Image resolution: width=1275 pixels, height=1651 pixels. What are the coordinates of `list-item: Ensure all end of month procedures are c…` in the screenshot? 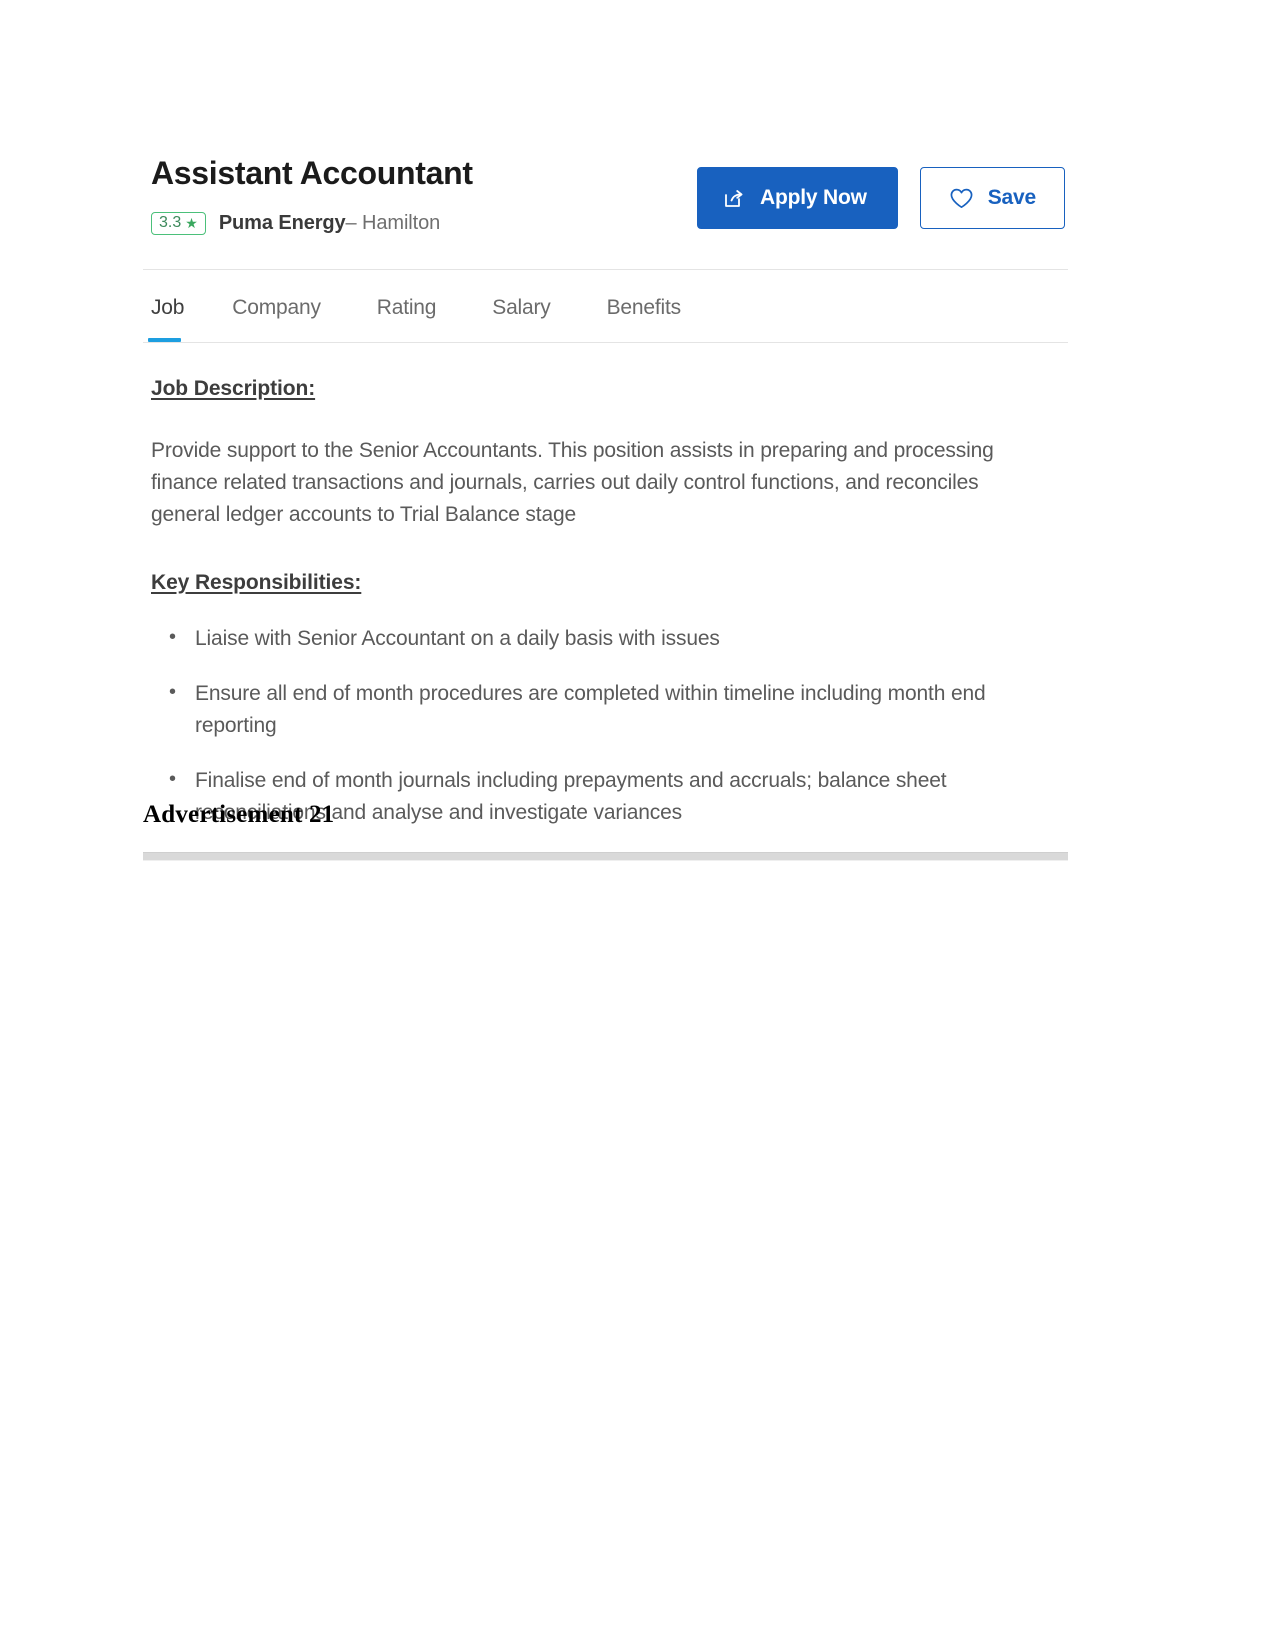 It's located at (614, 709).